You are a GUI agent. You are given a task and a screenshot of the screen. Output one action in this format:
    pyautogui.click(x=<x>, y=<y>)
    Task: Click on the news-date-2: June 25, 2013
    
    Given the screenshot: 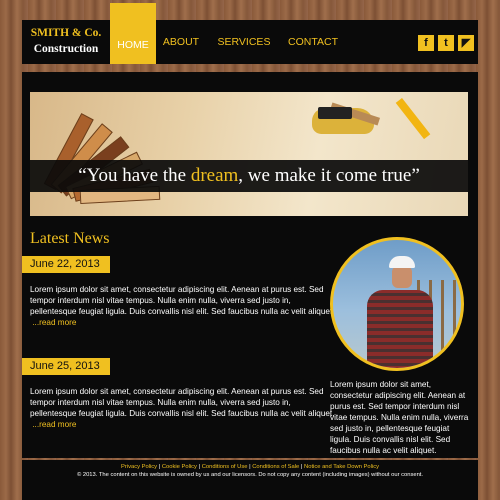 What is the action you would take?
    pyautogui.click(x=66, y=366)
    